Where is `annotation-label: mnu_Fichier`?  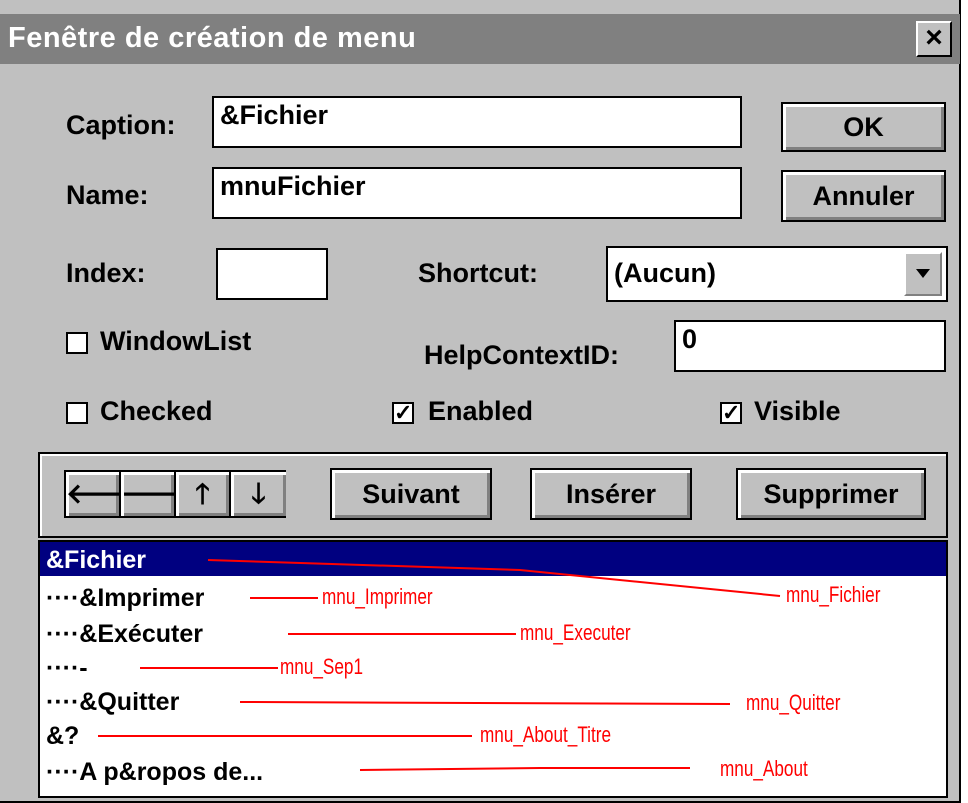
annotation-label: mnu_Fichier is located at coordinates (833, 594).